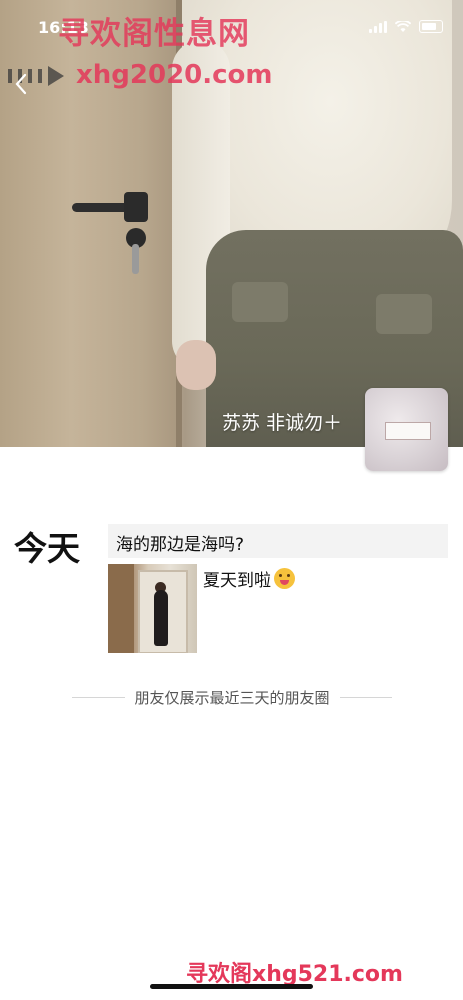 The width and height of the screenshot is (463, 1000). Describe the element at coordinates (136, 207) in the screenshot. I see `door-handle-plate` at that location.